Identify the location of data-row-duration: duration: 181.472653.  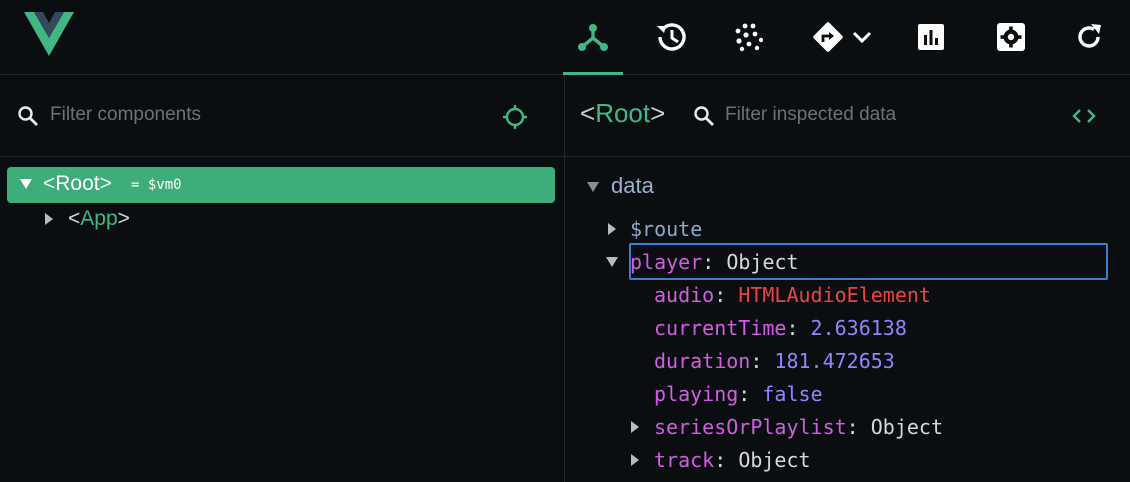
(774, 361).